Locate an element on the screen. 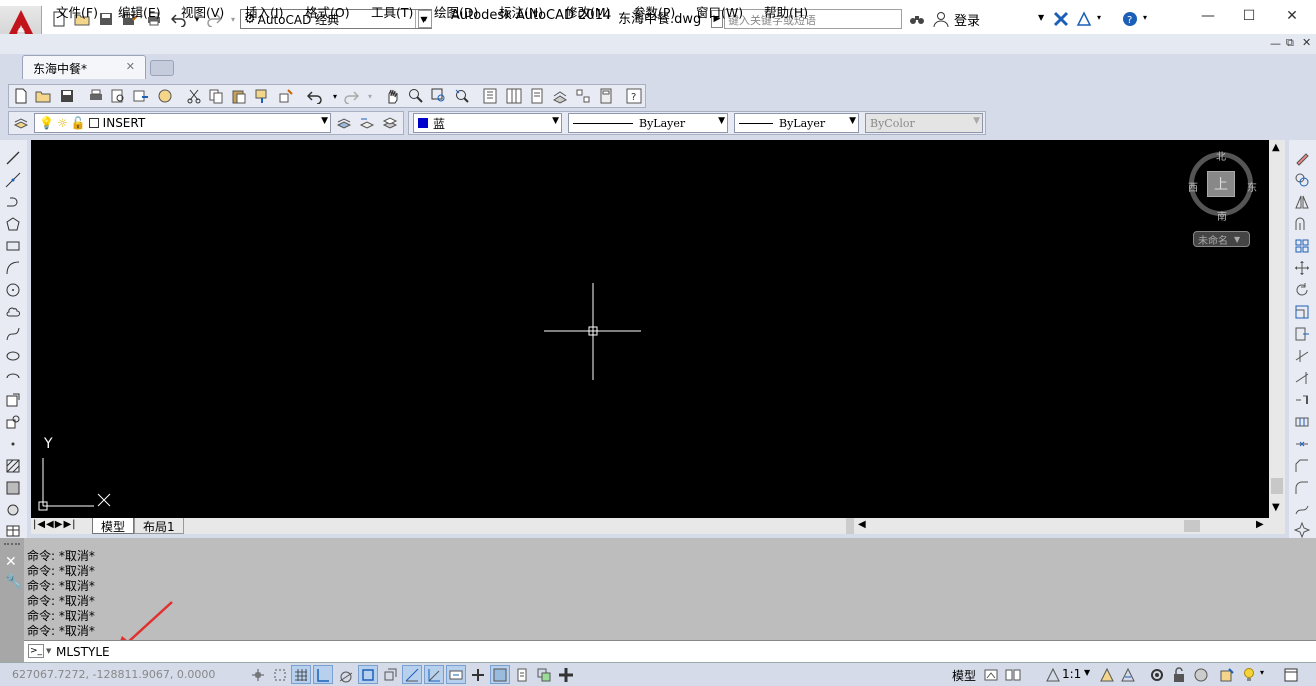 This screenshot has height=686, width=1316. viewcube-east: 东 is located at coordinates (1252, 186).